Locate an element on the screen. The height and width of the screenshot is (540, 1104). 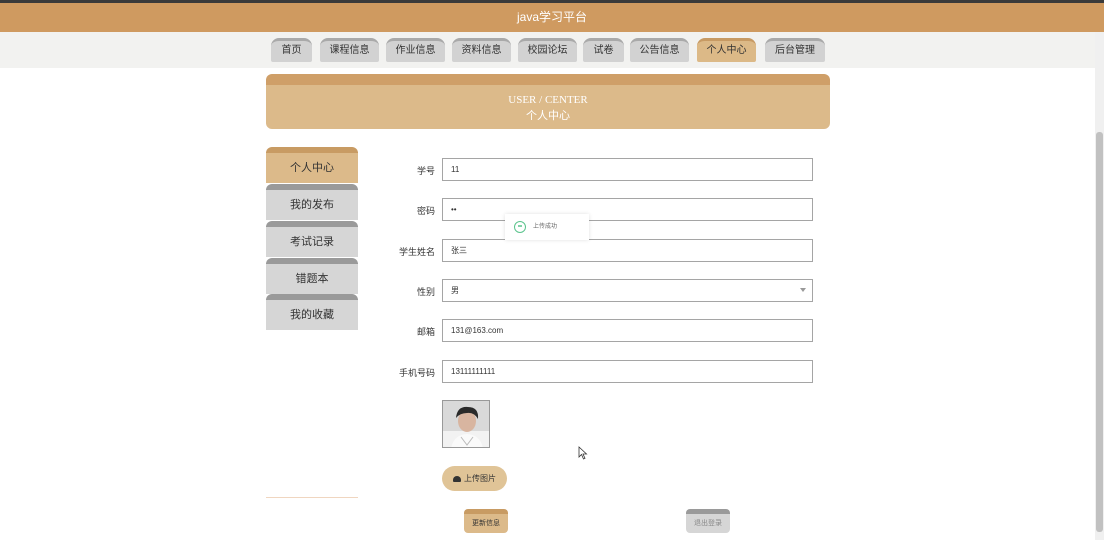
nav-home: 首页 is located at coordinates (291, 50).